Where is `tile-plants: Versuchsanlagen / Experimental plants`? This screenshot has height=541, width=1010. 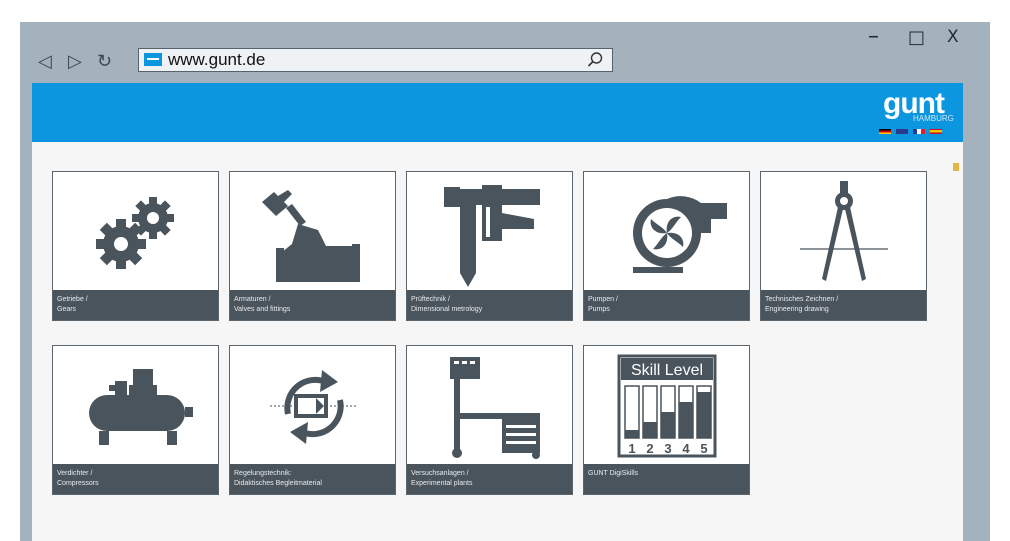 tile-plants: Versuchsanlagen / Experimental plants is located at coordinates (489, 420).